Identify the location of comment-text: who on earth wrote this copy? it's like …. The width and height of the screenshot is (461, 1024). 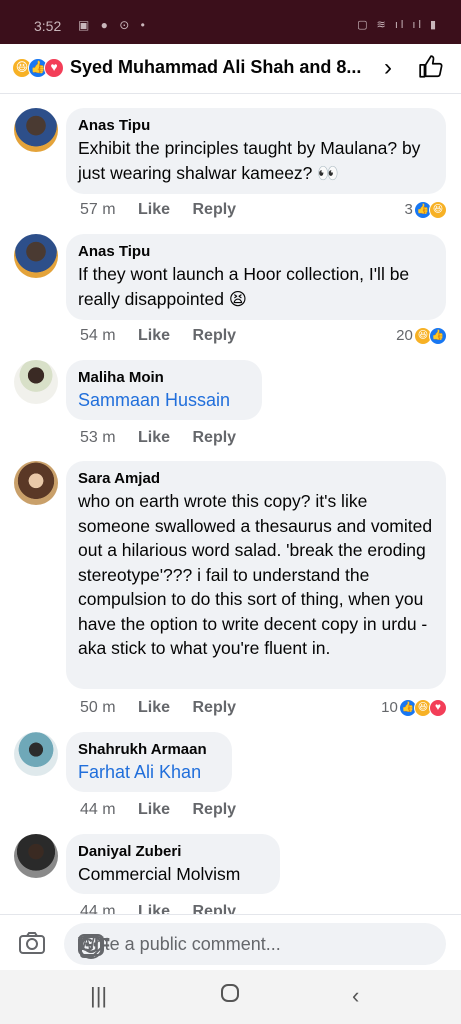
(255, 574).